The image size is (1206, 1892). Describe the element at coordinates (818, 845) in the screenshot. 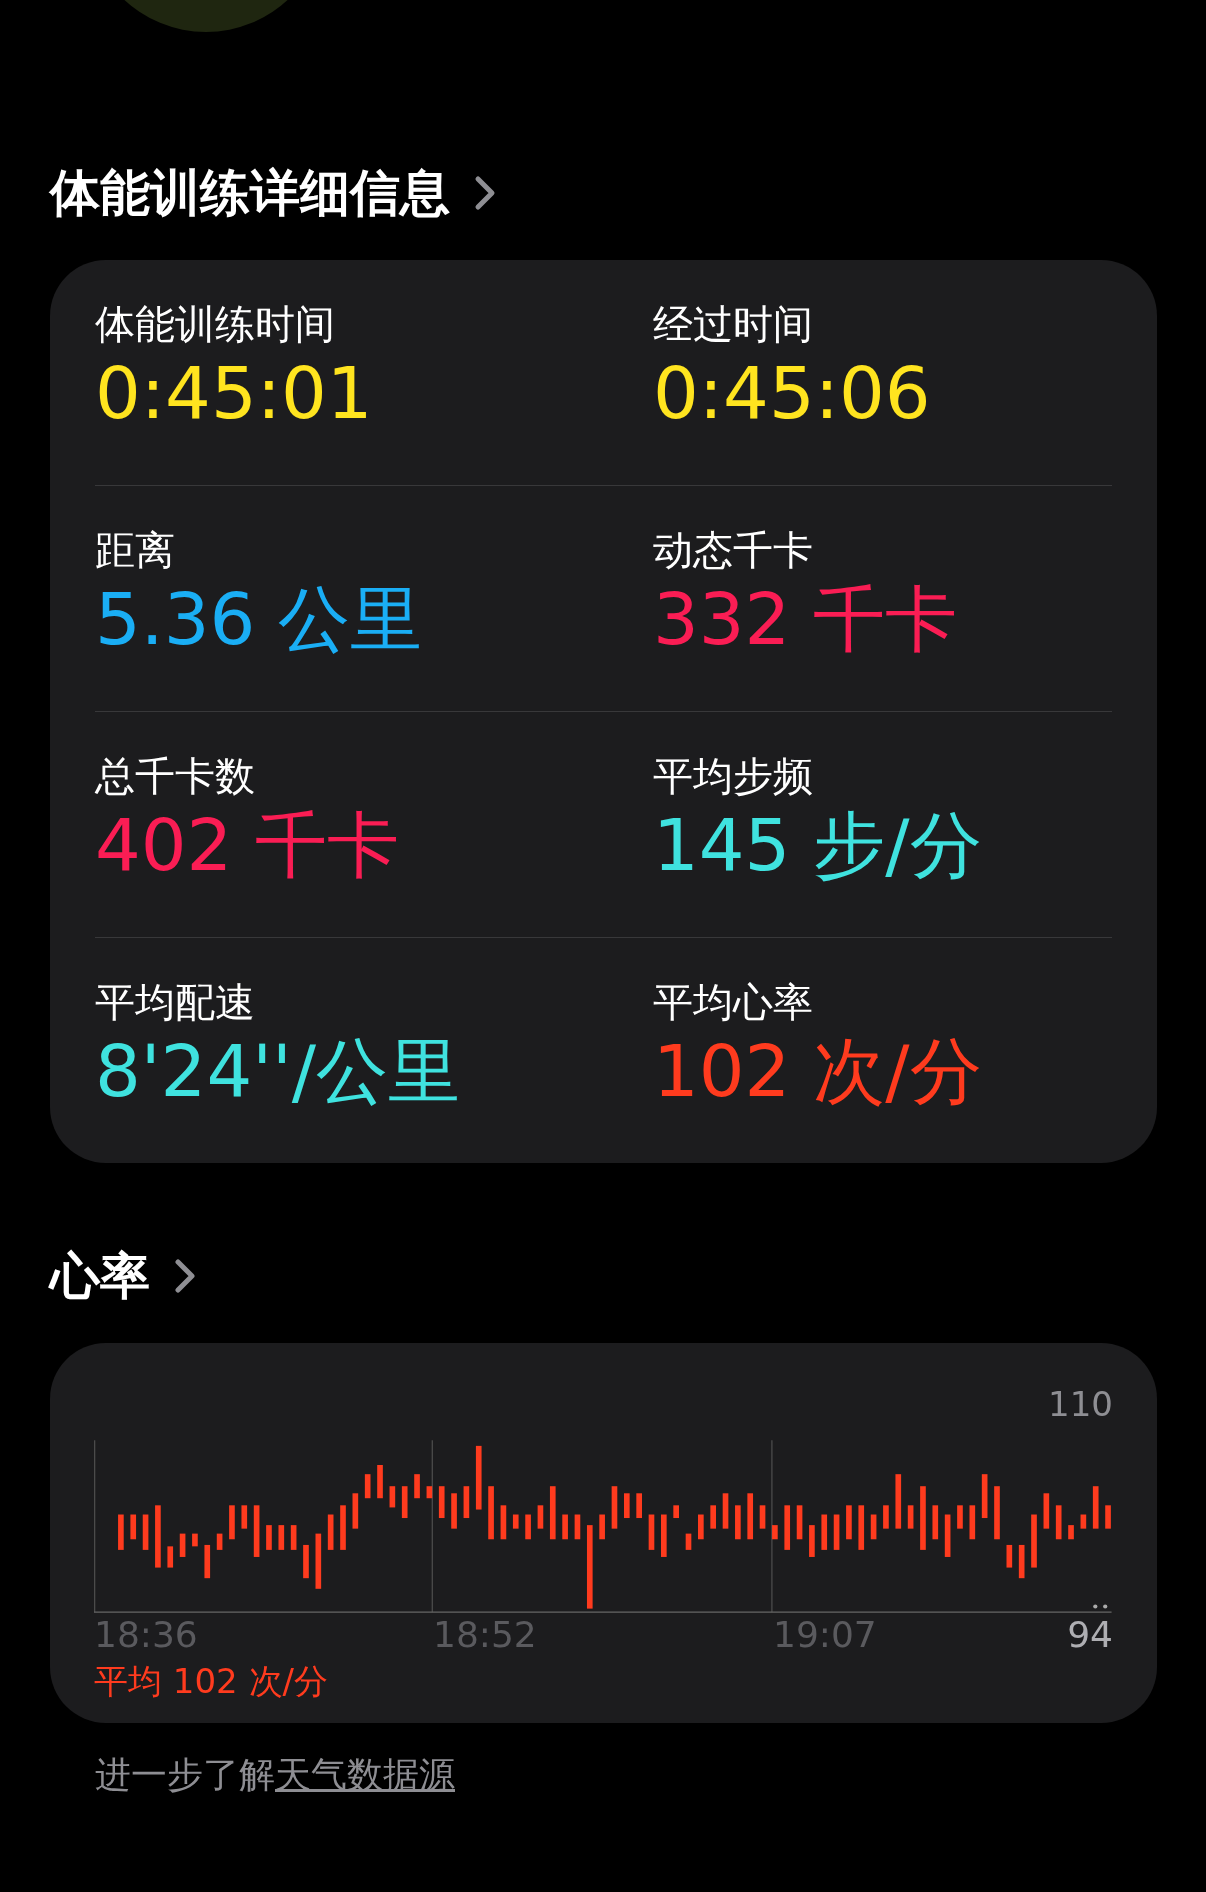

I see `metric-value: 145 步/分` at that location.